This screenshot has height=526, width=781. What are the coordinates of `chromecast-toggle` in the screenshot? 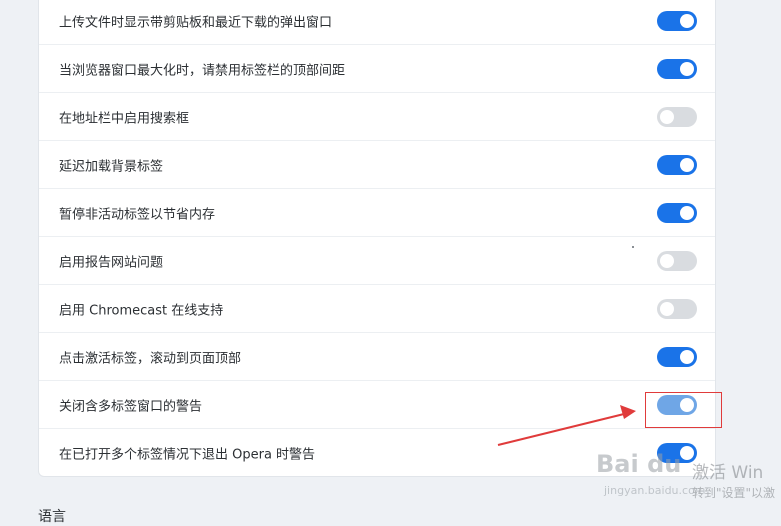 It's located at (677, 309).